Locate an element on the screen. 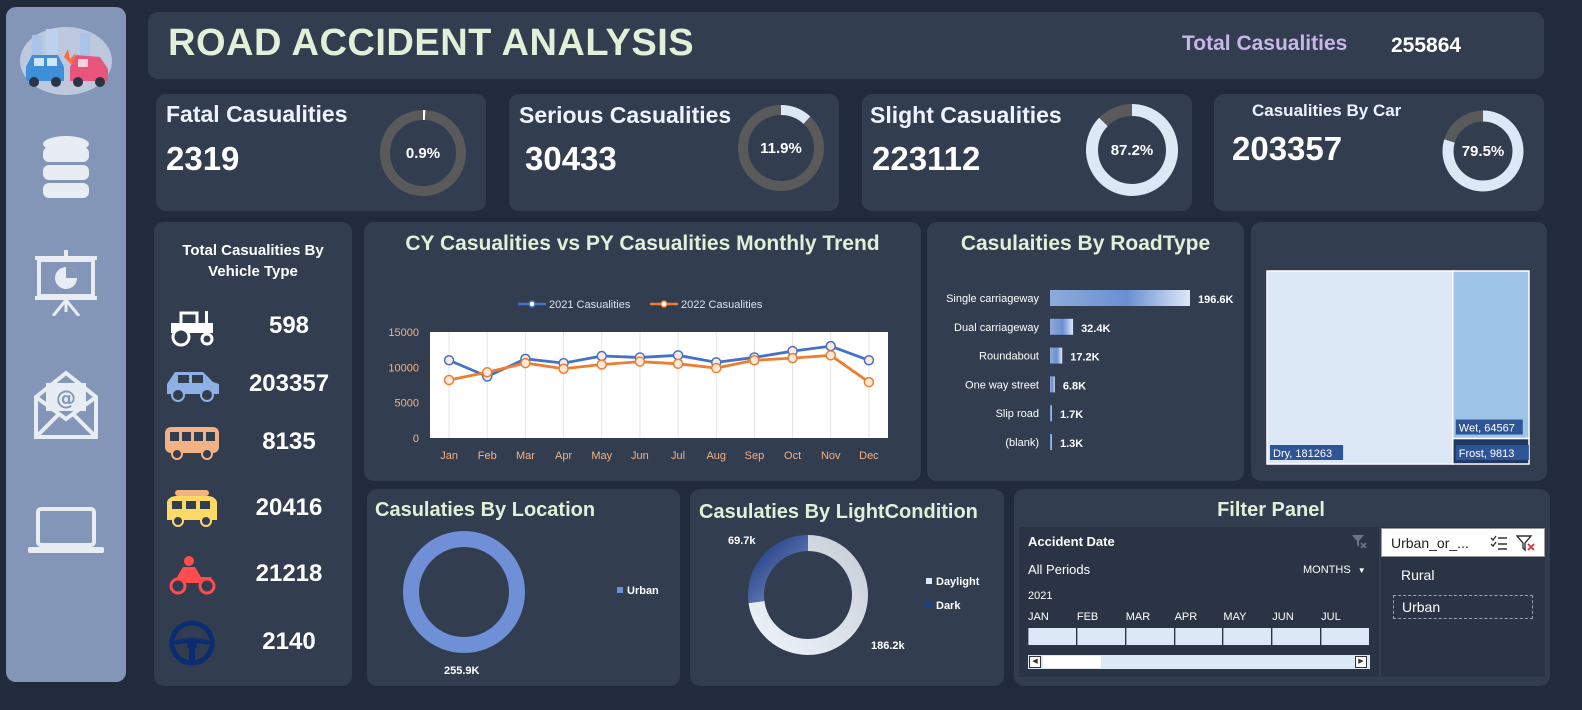 Image resolution: width=1582 pixels, height=710 pixels. slicer-item-rural: Rural is located at coordinates (1417, 575).